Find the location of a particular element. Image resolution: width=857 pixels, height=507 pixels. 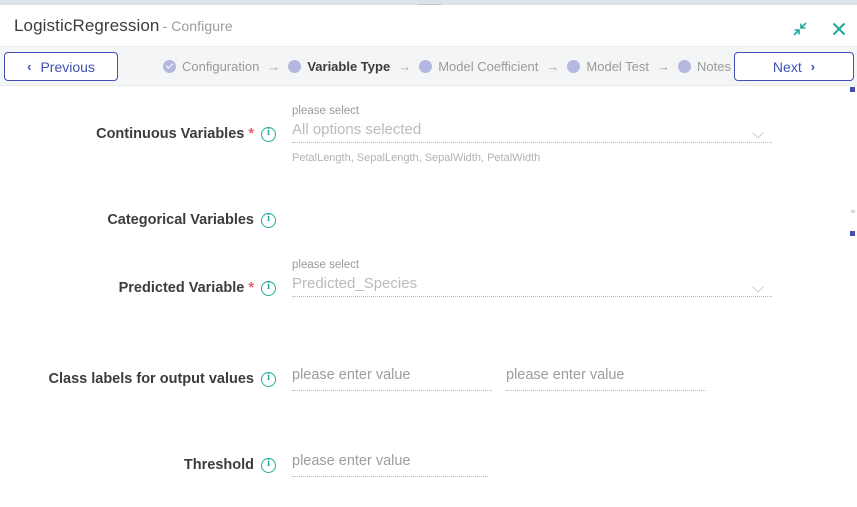

field-label-text: Continuous Variables is located at coordinates (170, 134).